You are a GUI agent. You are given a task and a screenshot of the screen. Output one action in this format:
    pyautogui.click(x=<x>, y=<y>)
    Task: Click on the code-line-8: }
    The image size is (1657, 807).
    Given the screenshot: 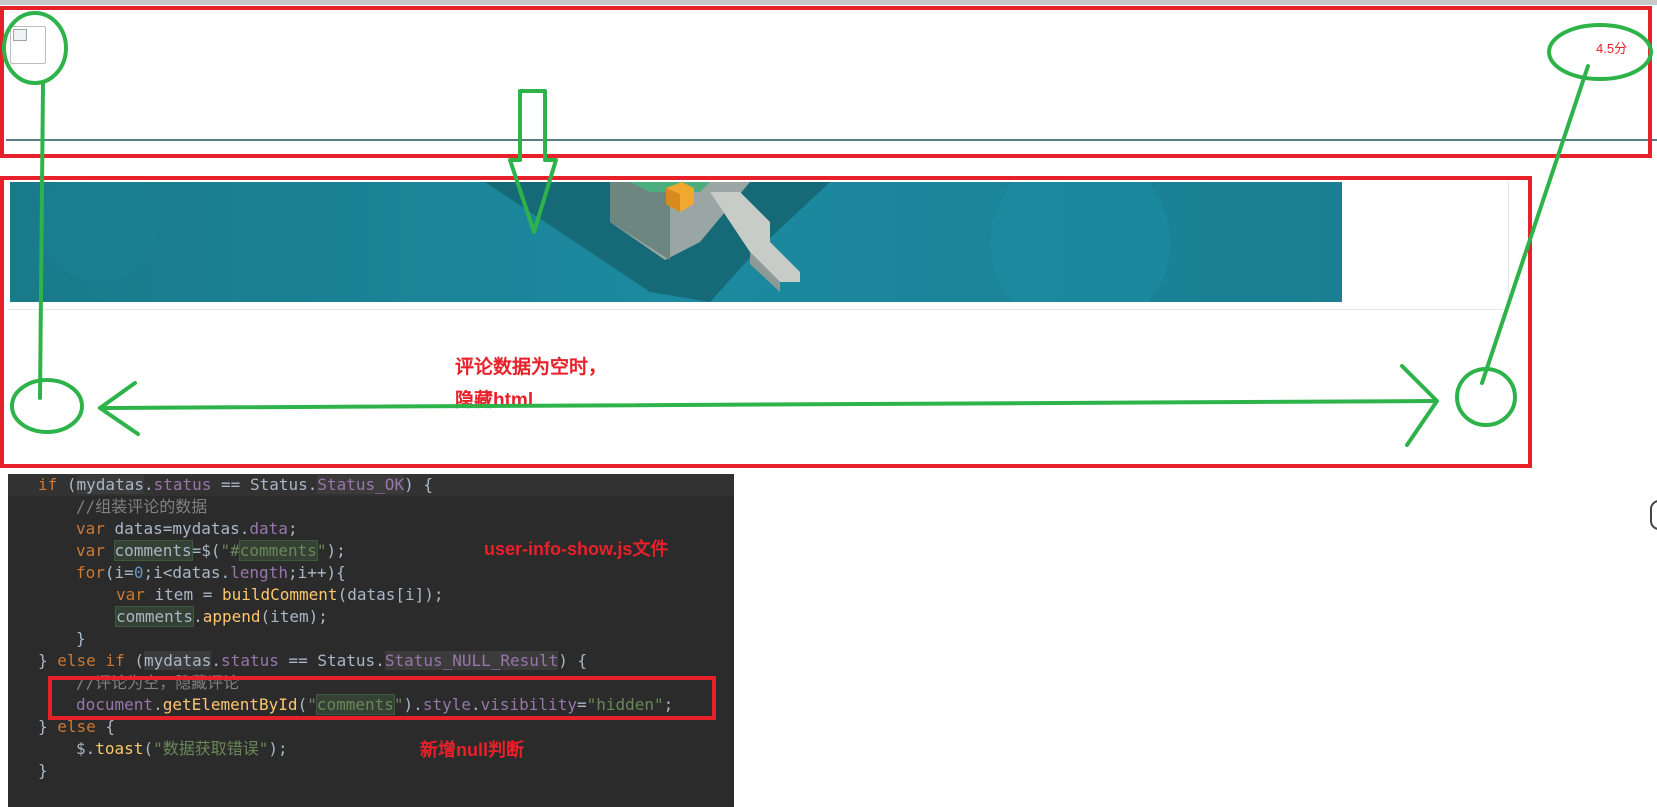 What is the action you would take?
    pyautogui.click(x=81, y=638)
    